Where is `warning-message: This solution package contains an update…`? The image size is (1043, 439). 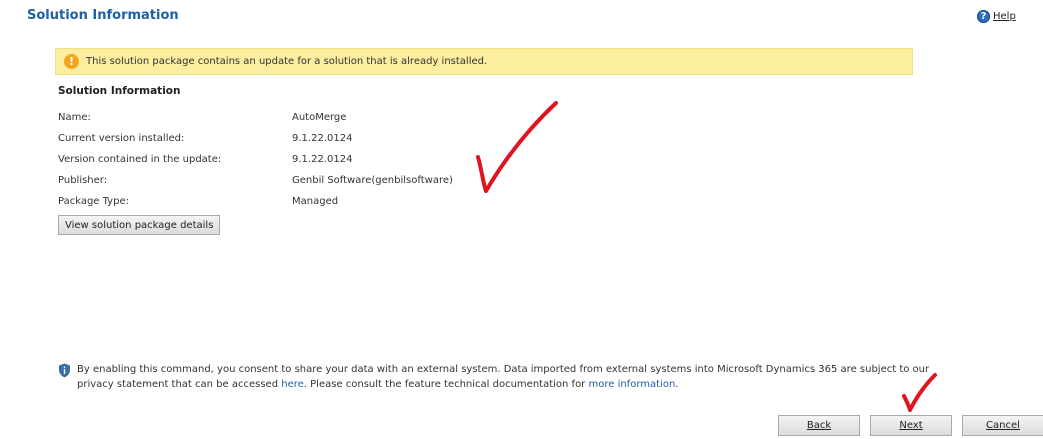 warning-message: This solution package contains an update… is located at coordinates (287, 61).